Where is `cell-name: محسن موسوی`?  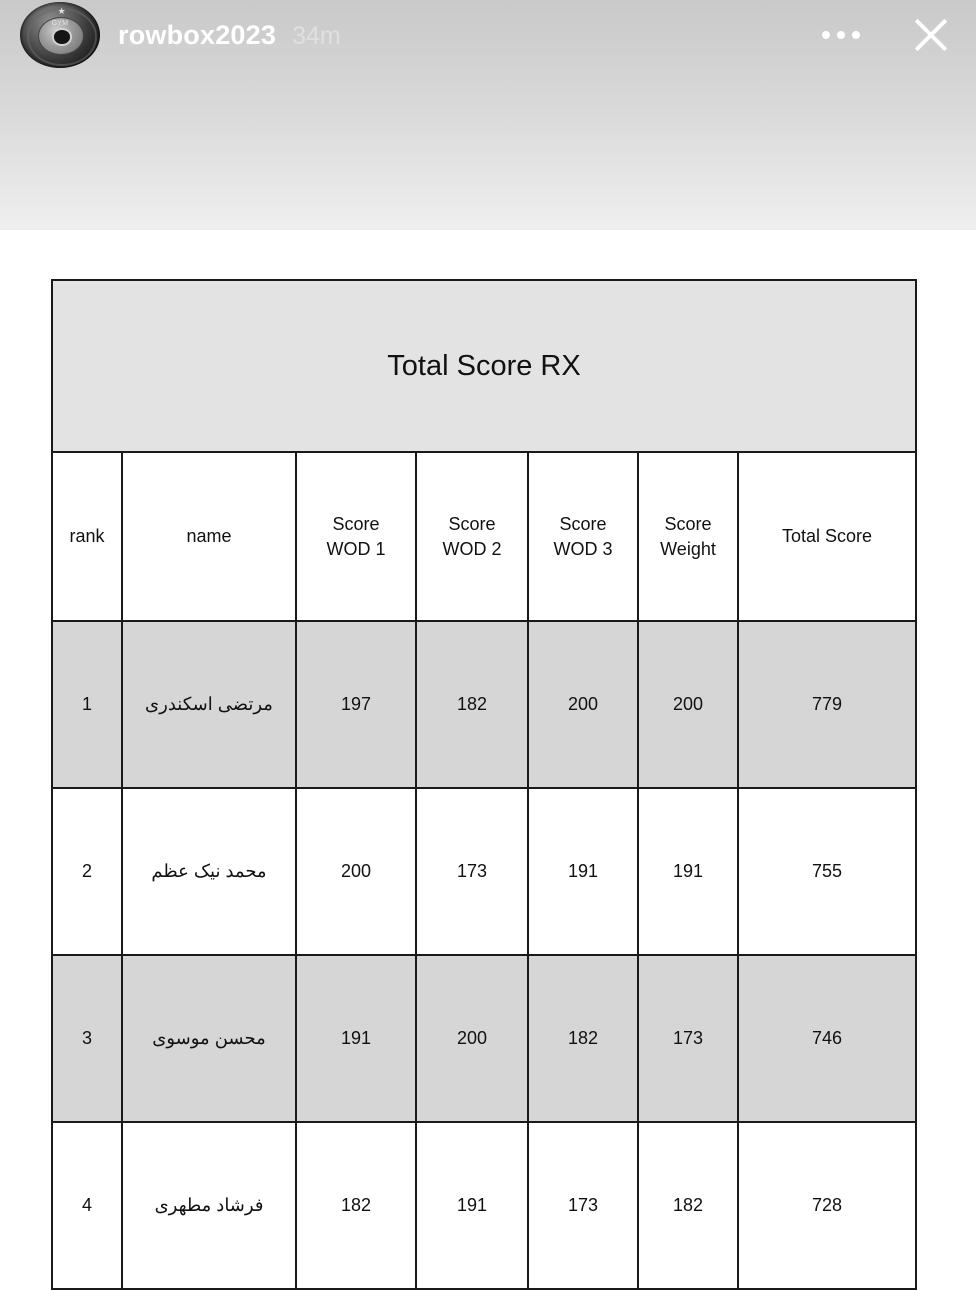
cell-name: محسن موسوی is located at coordinates (209, 1038).